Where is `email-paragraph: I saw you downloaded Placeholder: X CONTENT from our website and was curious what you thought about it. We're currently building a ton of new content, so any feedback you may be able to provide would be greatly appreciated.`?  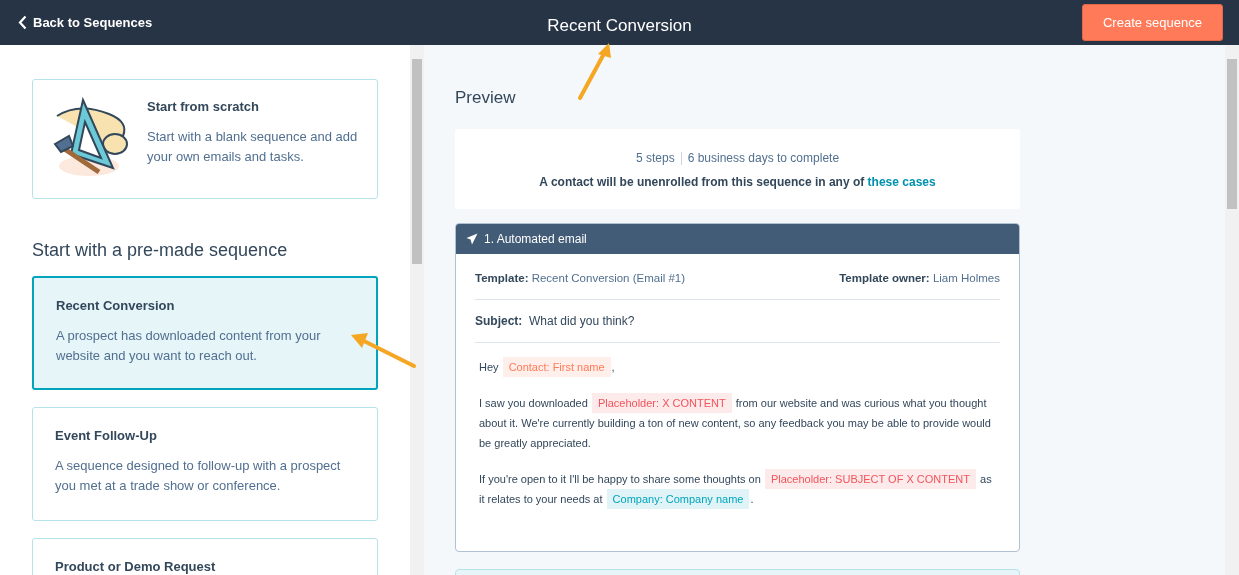
email-paragraph: I saw you downloaded Placeholder: X CONTENT from our website and was curious what you thought about it. We're currently building a ton of new content, so any feedback you may be able to provide would be greatly appreciated. is located at coordinates (739, 422).